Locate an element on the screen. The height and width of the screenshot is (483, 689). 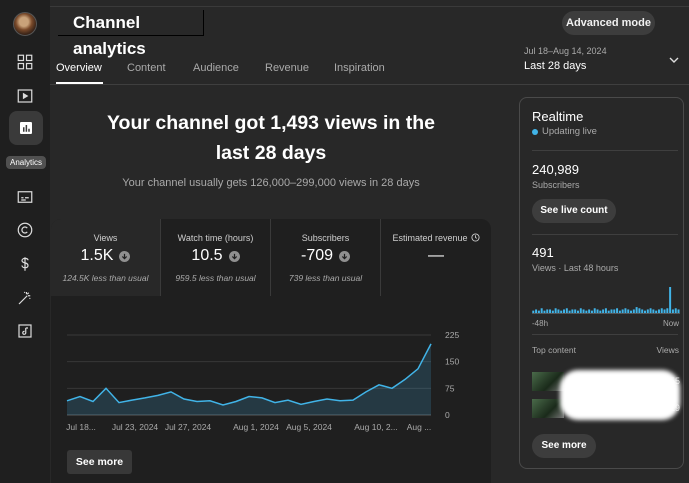
metric-label: Views is located at coordinates (105, 238).